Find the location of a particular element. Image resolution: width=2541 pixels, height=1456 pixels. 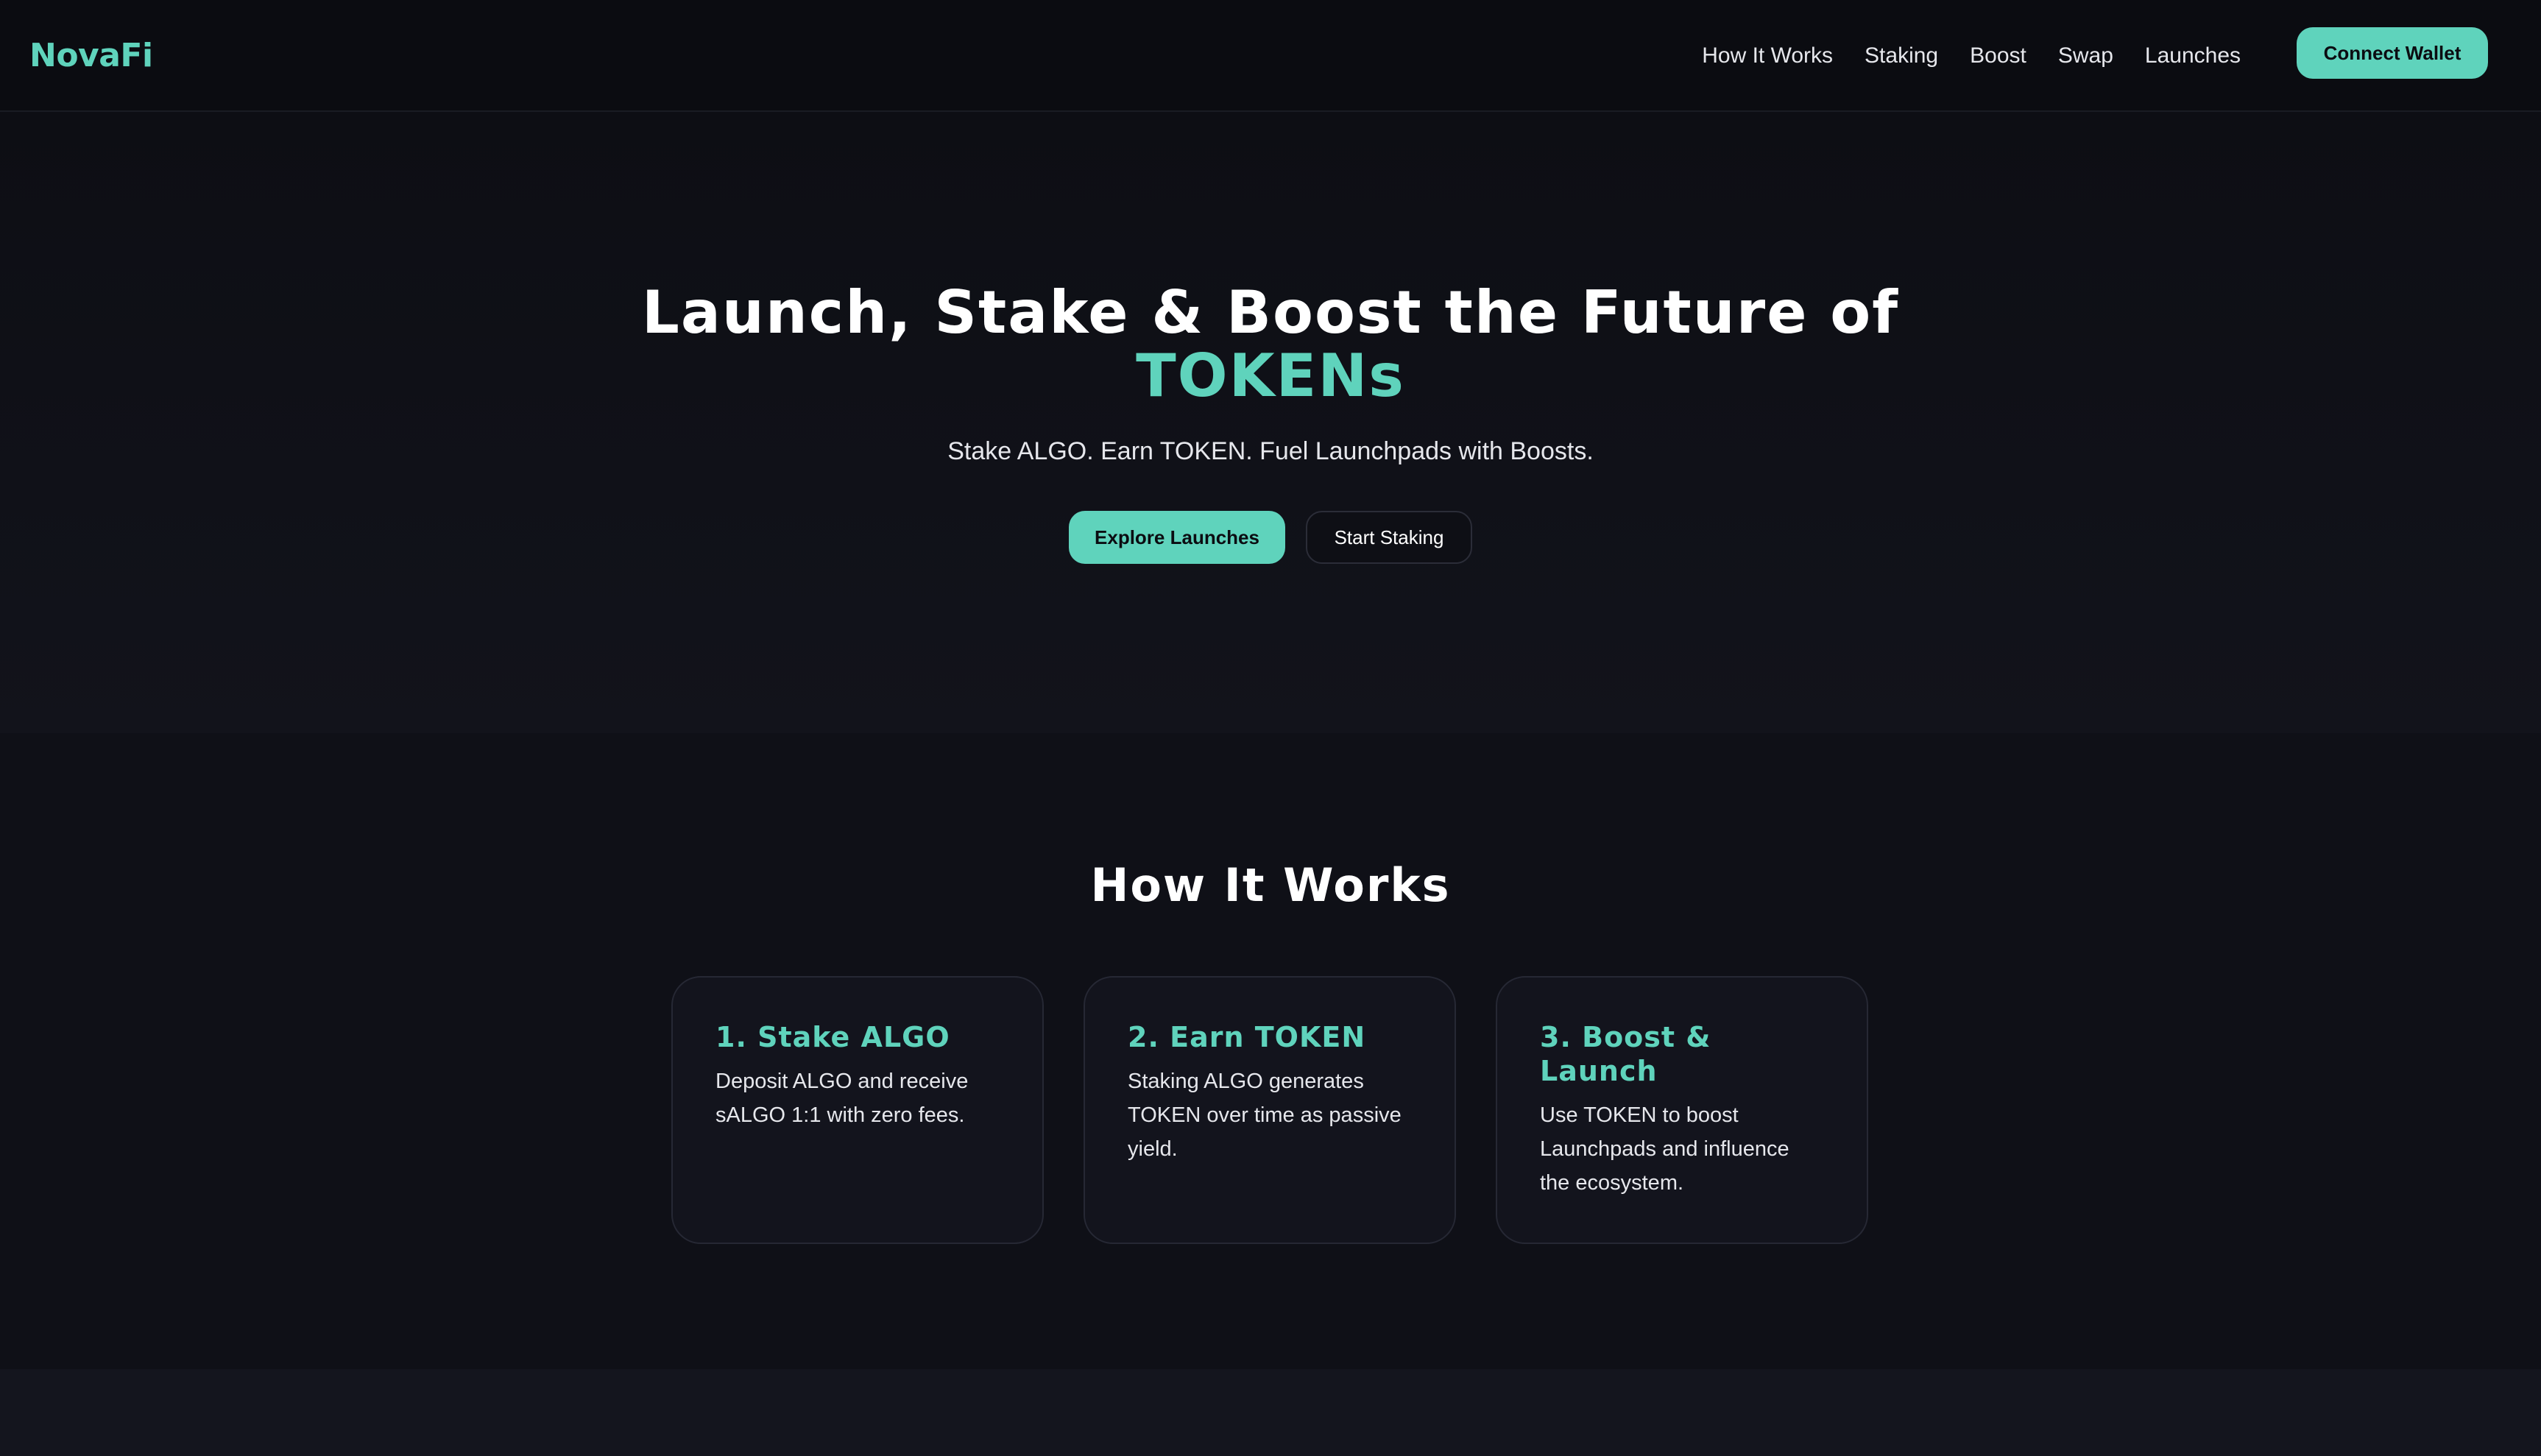

start-staking-button: Start Staking is located at coordinates (1389, 537).